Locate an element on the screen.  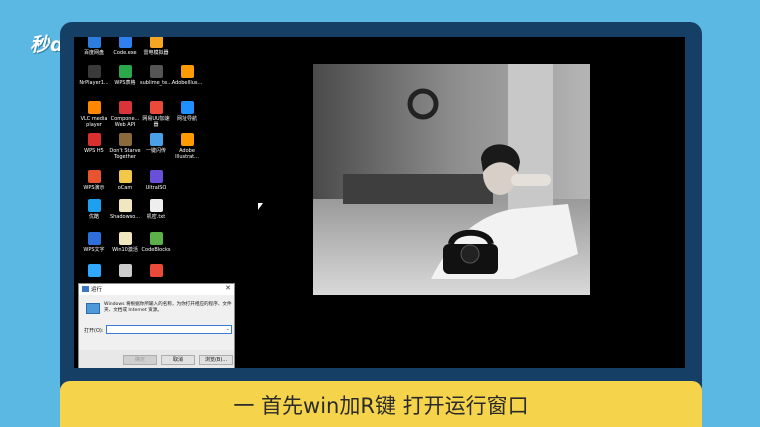
vscode-icon is located at coordinates (125, 42).